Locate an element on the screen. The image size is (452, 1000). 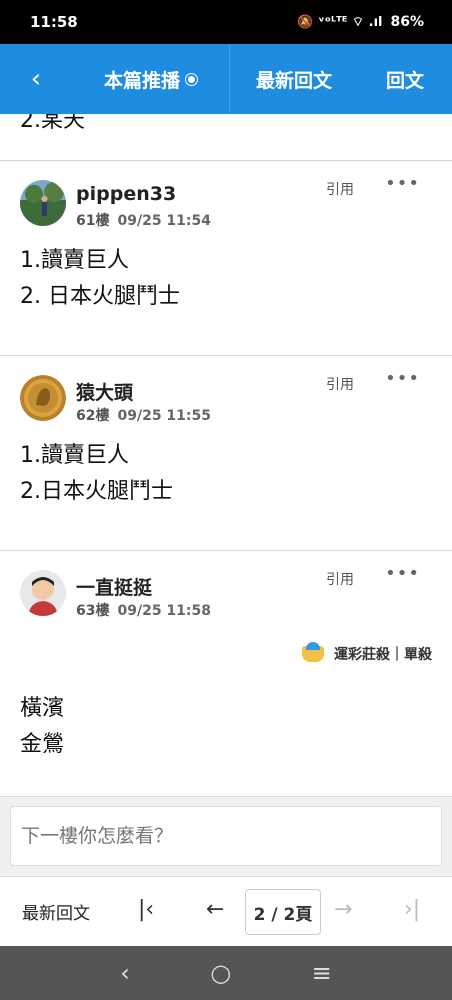
post-time: 09/25 11:55 is located at coordinates (164, 416).